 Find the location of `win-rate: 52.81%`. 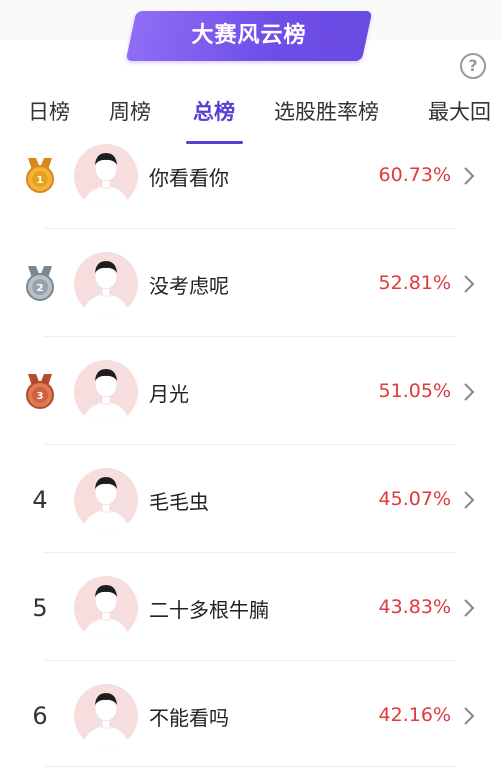

win-rate: 52.81% is located at coordinates (414, 283).